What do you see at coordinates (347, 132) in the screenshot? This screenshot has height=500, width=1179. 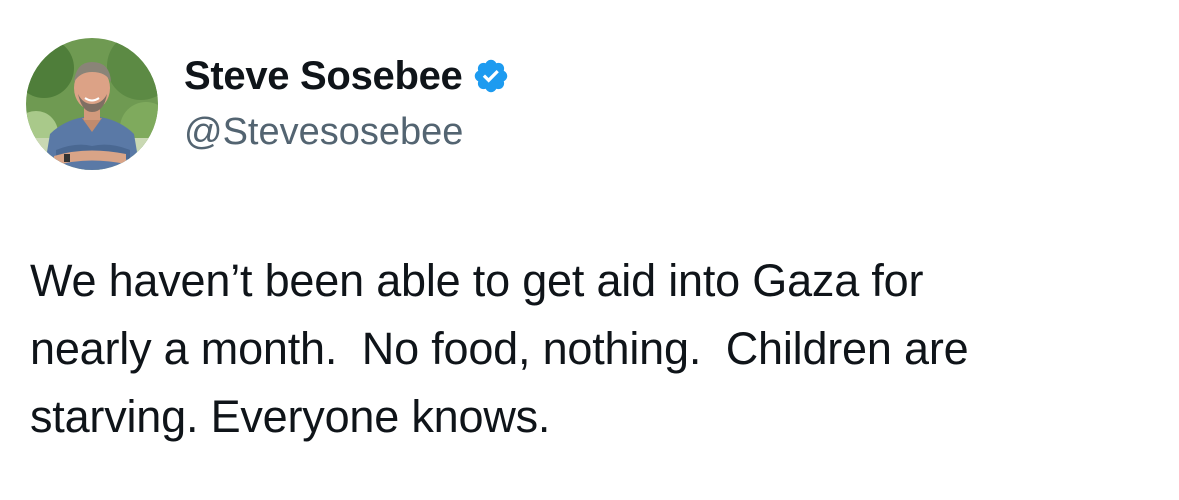 I see `author-handle: @Stevesosebee` at bounding box center [347, 132].